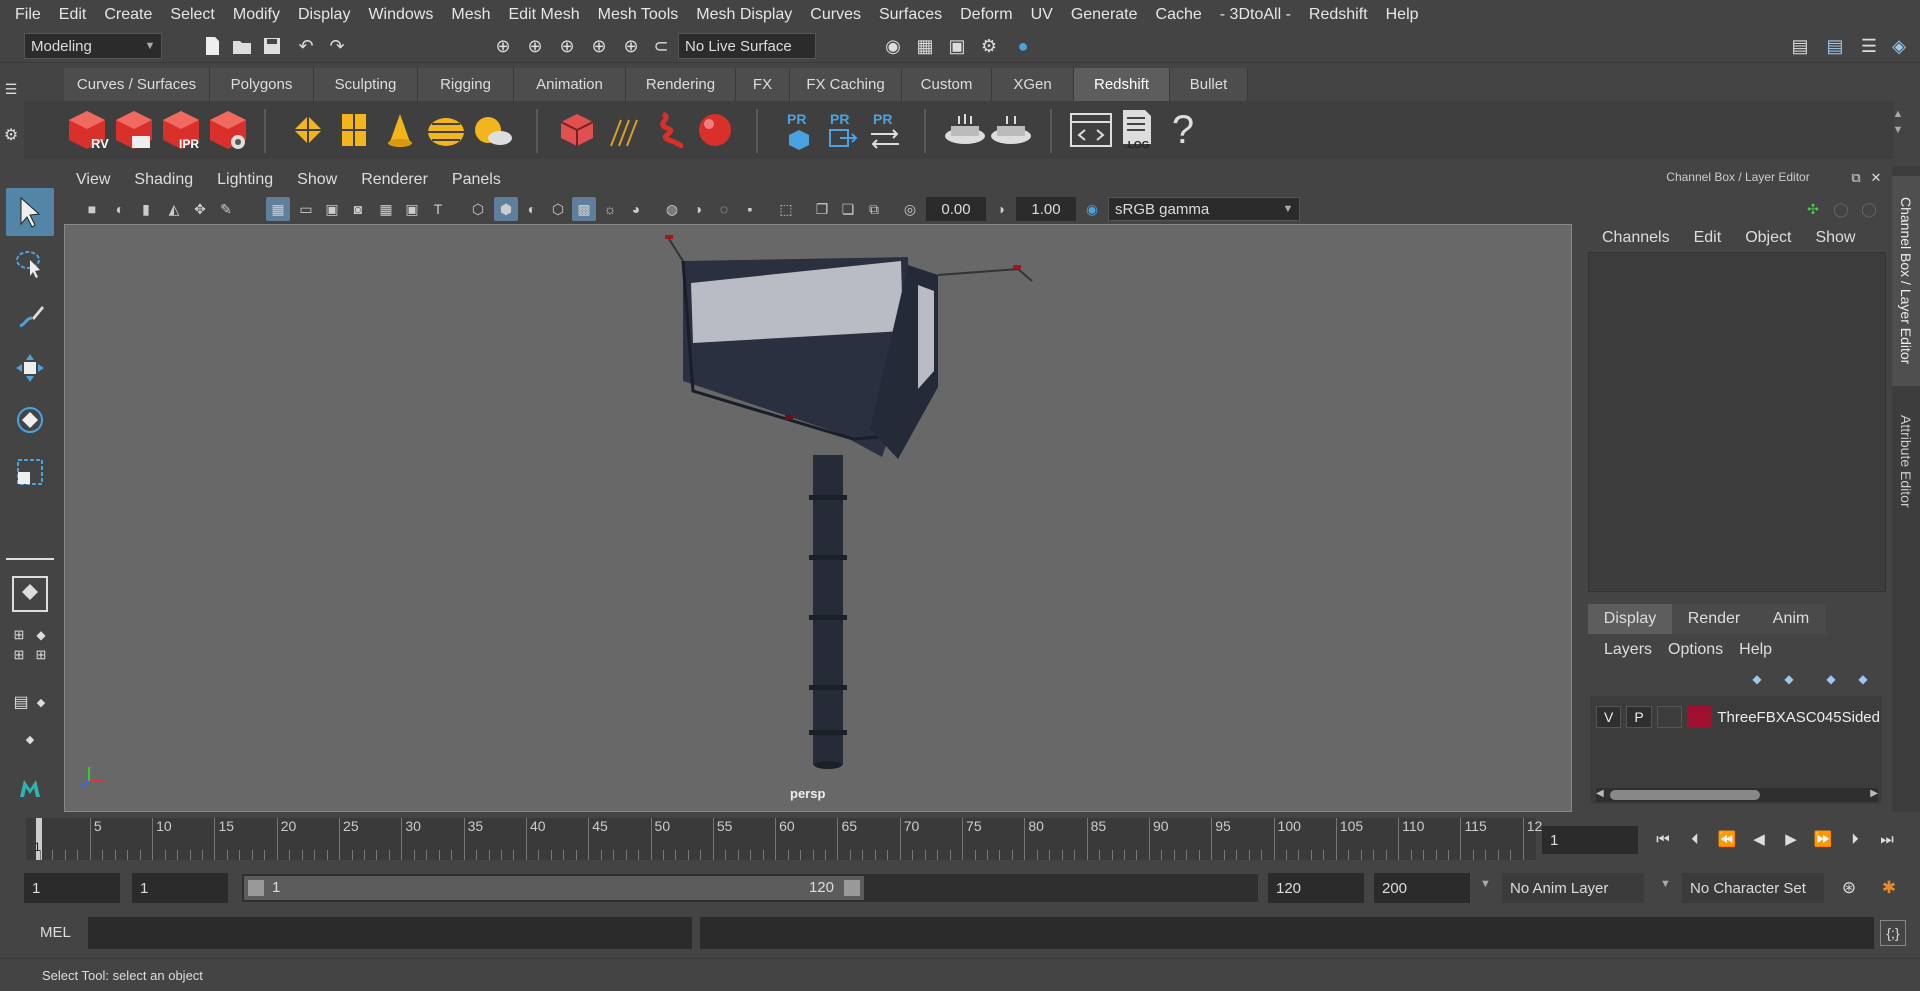 This screenshot has width=1920, height=991. I want to click on layer-hscrollbar: ◀ ▶, so click(1737, 795).